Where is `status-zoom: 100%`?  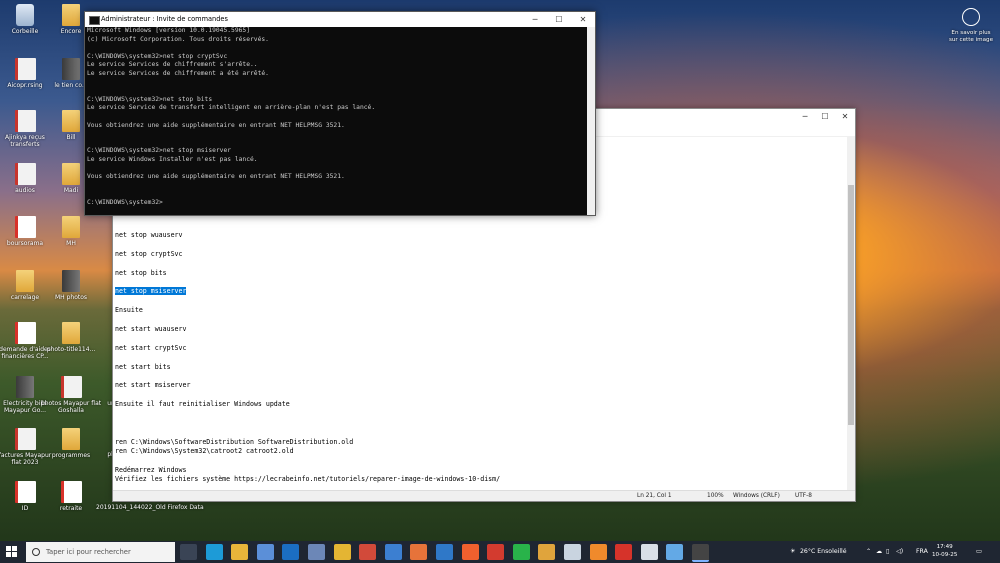 status-zoom: 100% is located at coordinates (715, 496).